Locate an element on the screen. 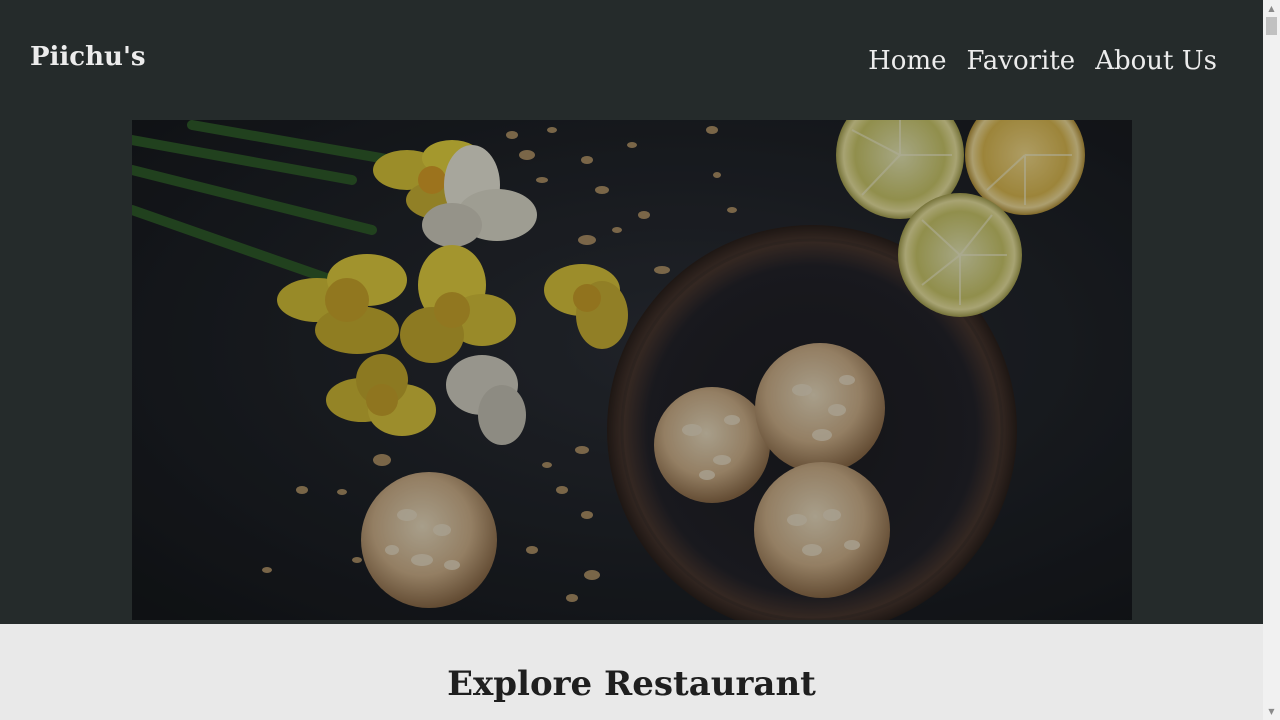 The image size is (1280, 720). main-content: Explore Restaurant is located at coordinates (631, 672).